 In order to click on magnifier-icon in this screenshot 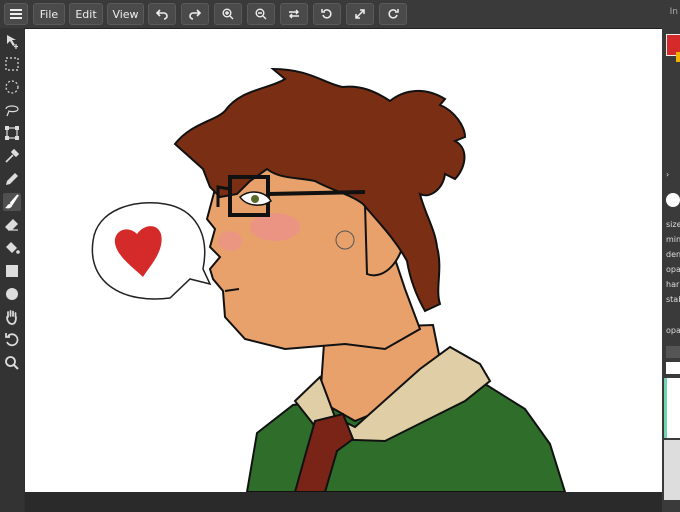, I will do `click(12, 363)`.